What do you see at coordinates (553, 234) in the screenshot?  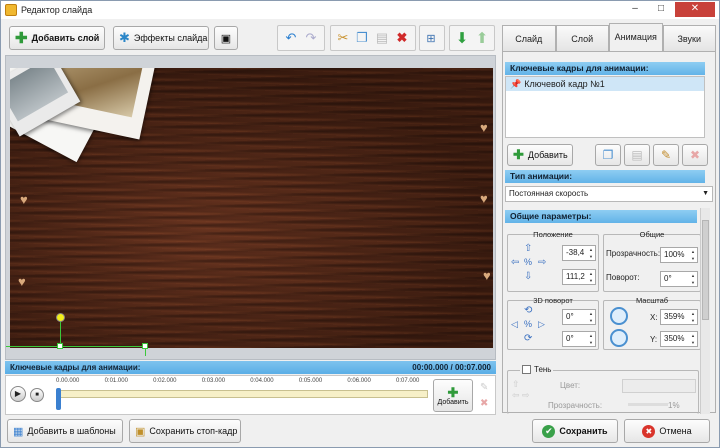 I see `position-caption: Положение` at bounding box center [553, 234].